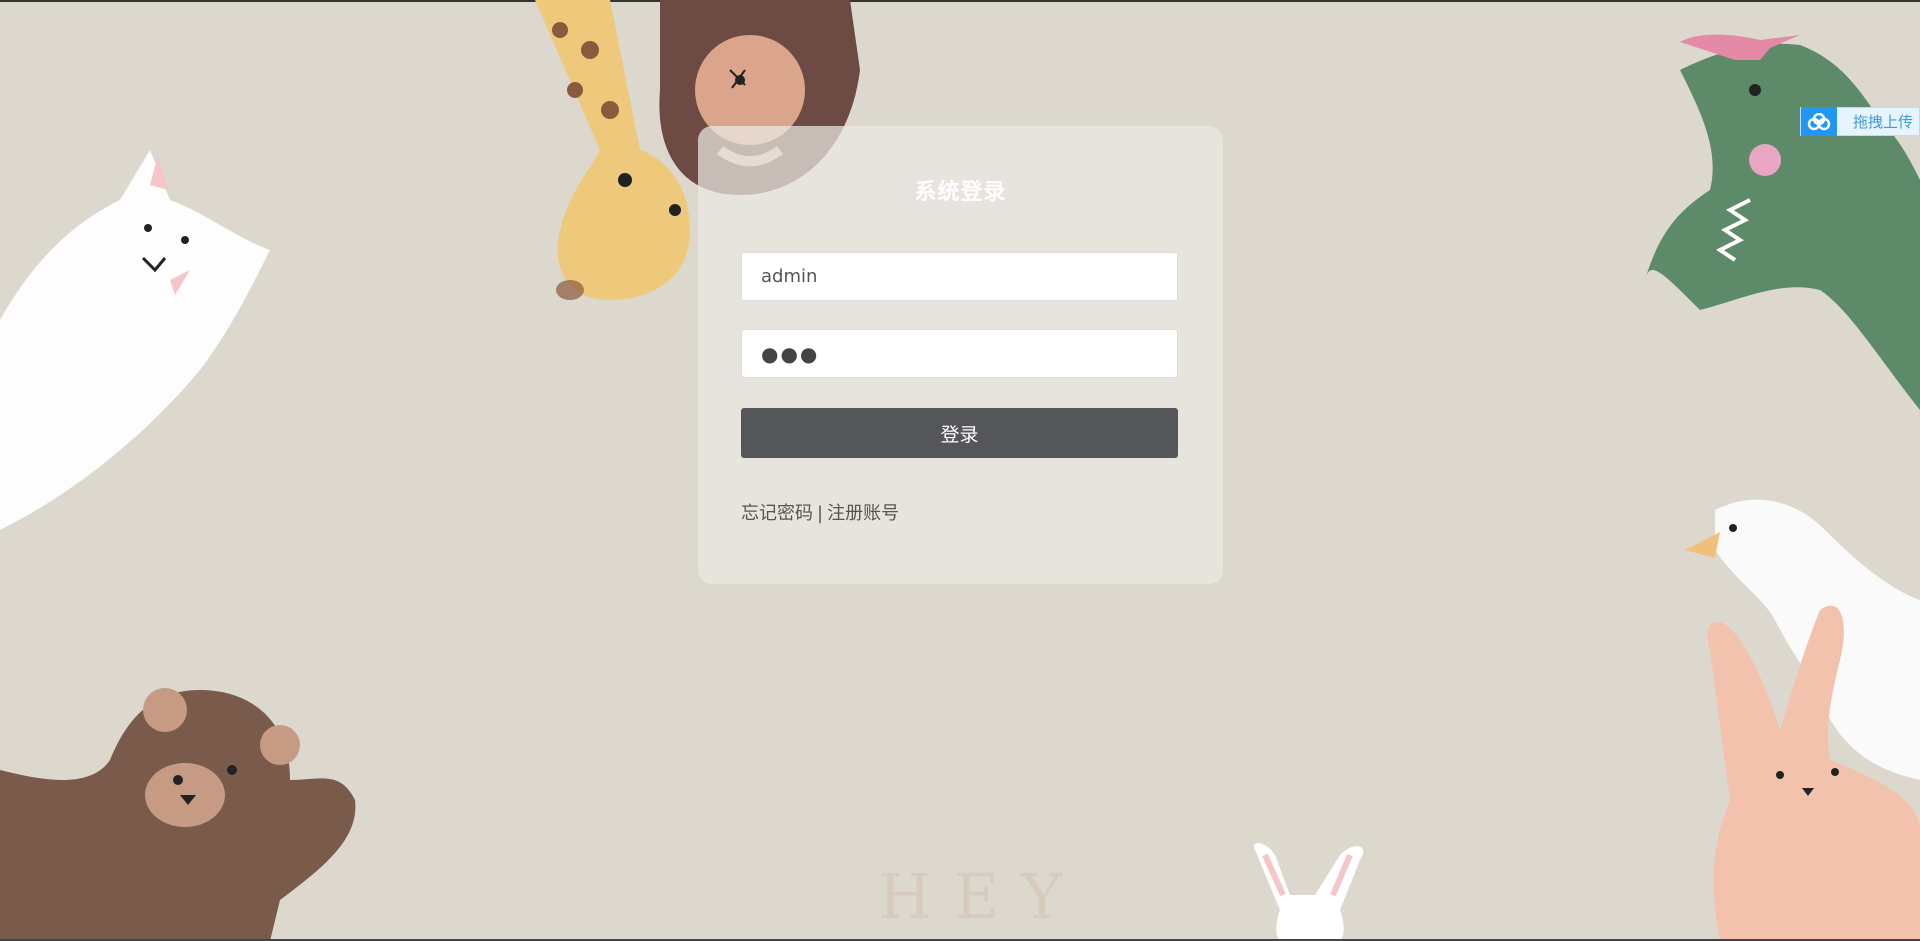 This screenshot has height=941, width=1920. I want to click on alpaca-illustration, so click(135, 340).